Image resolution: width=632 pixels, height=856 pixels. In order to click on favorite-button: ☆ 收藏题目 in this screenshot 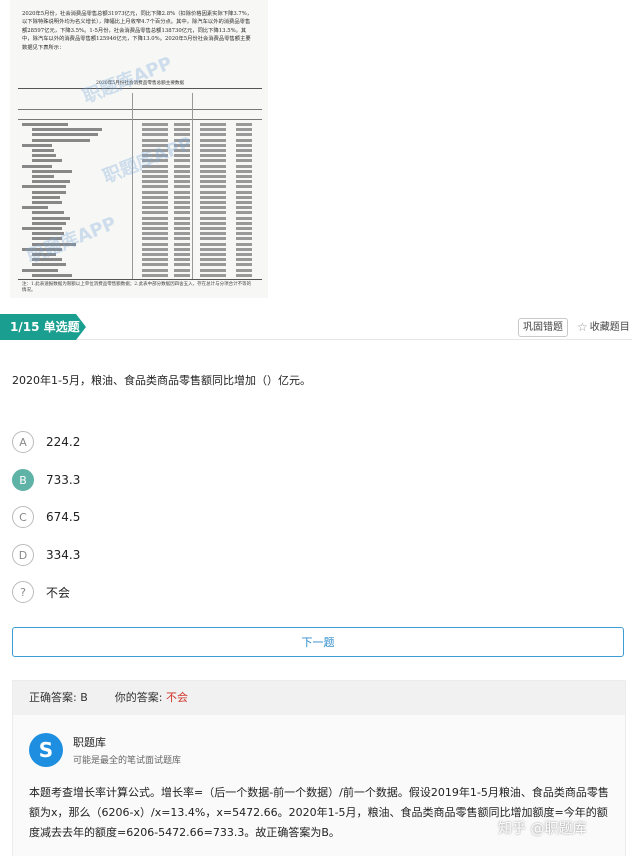, I will do `click(603, 327)`.